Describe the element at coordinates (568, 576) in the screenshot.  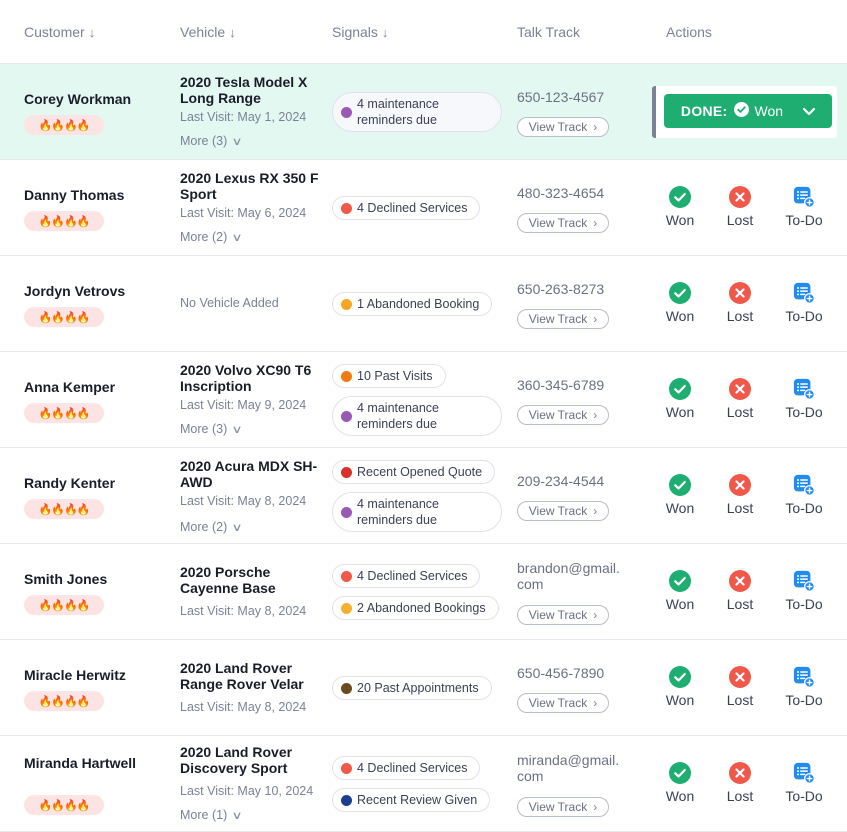
I see `contact-info: brandon@gmail.com` at that location.